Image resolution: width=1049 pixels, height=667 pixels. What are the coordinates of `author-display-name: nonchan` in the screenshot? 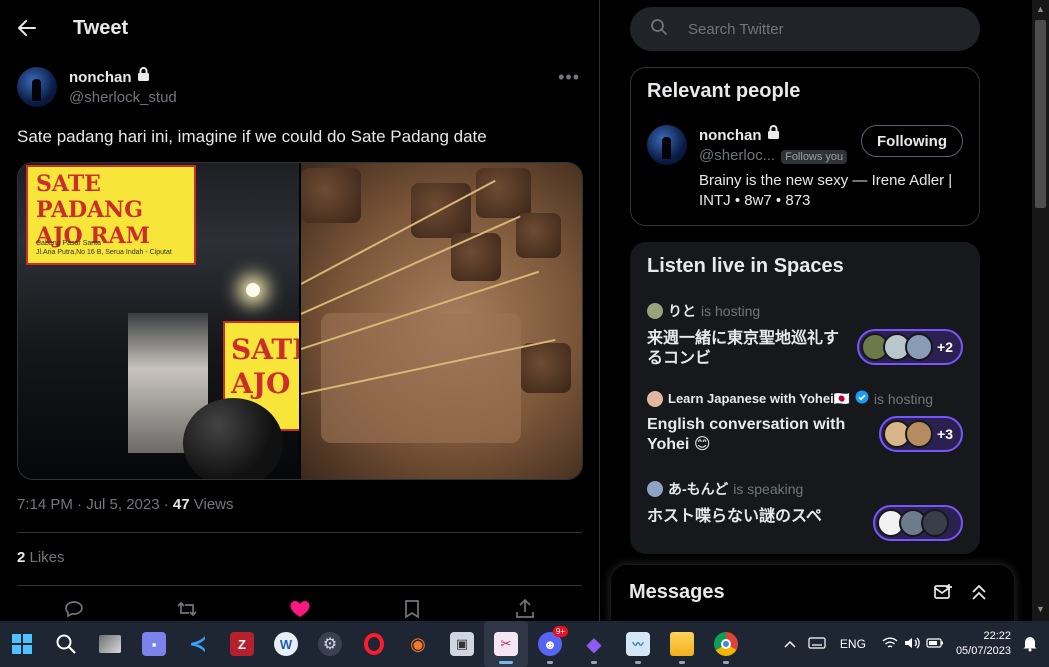 It's located at (123, 77).